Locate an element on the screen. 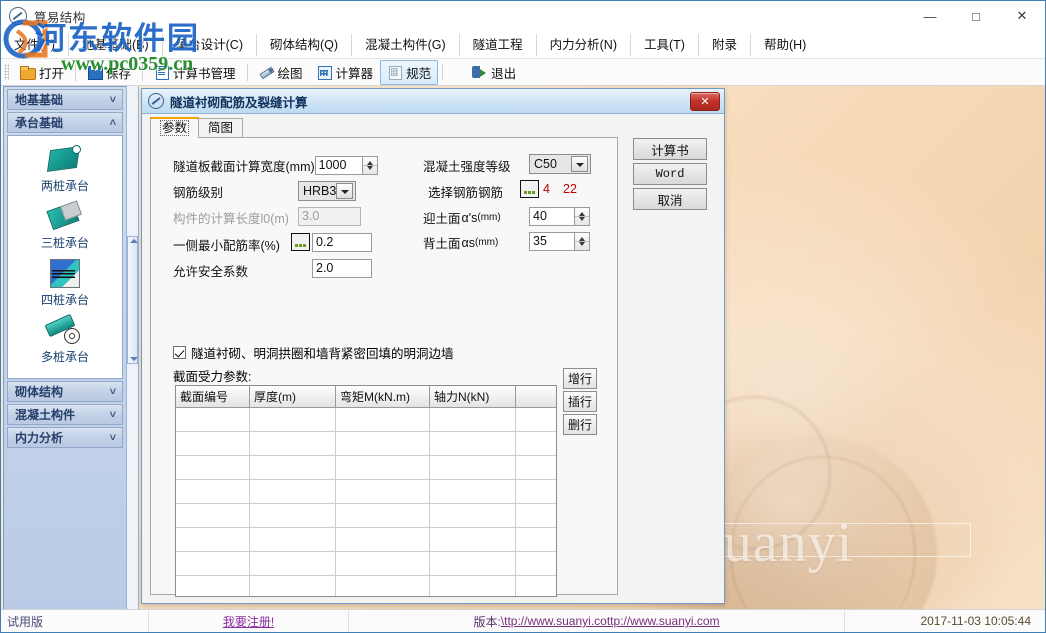  status-version-link-2: ttp://www.suanyi.com is located at coordinates (663, 621).